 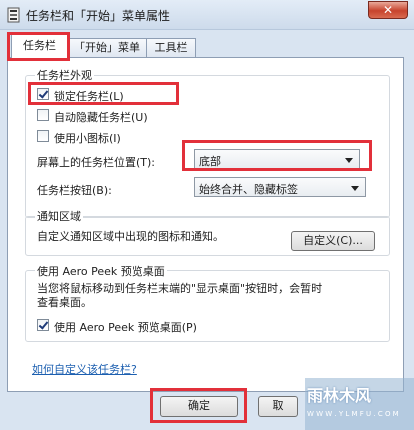 What do you see at coordinates (13, 15) in the screenshot?
I see `taskbar-properties-icon` at bounding box center [13, 15].